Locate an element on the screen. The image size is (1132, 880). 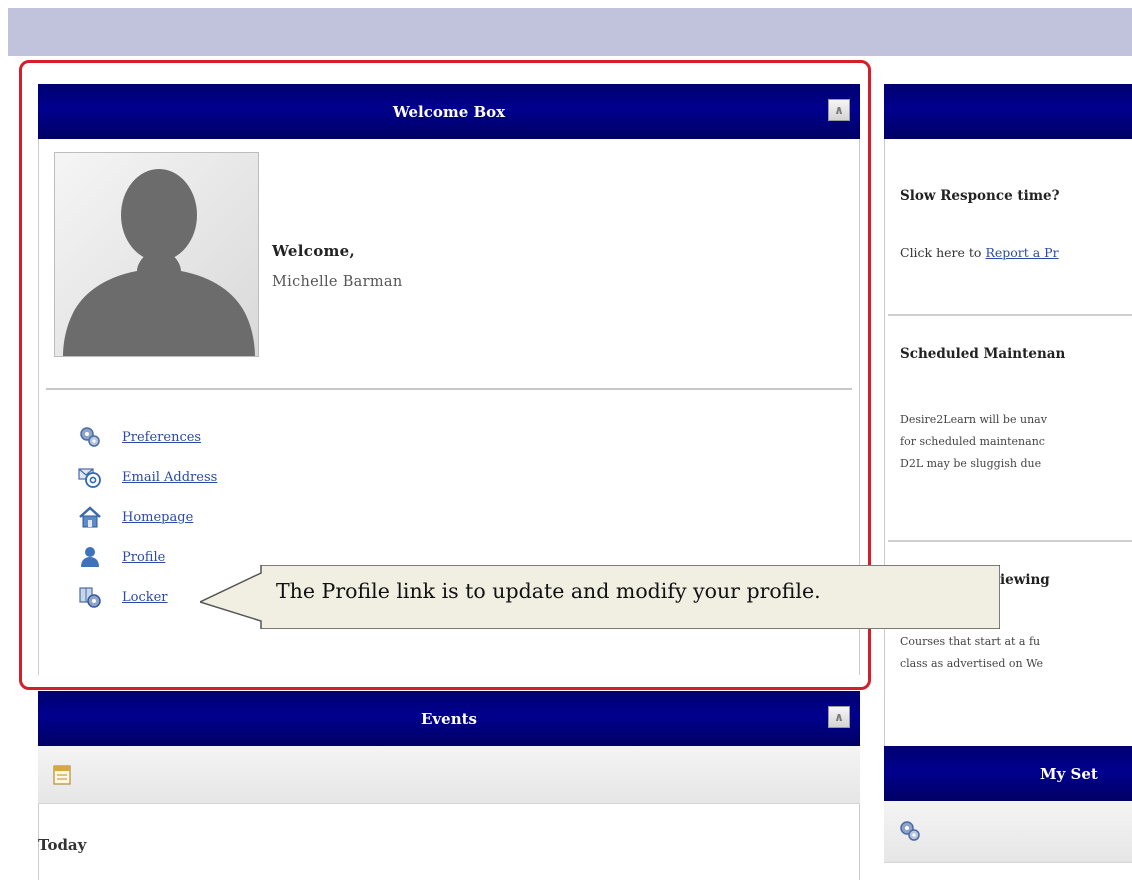
news-item-text-1-prefix: Click here to is located at coordinates (943, 252).